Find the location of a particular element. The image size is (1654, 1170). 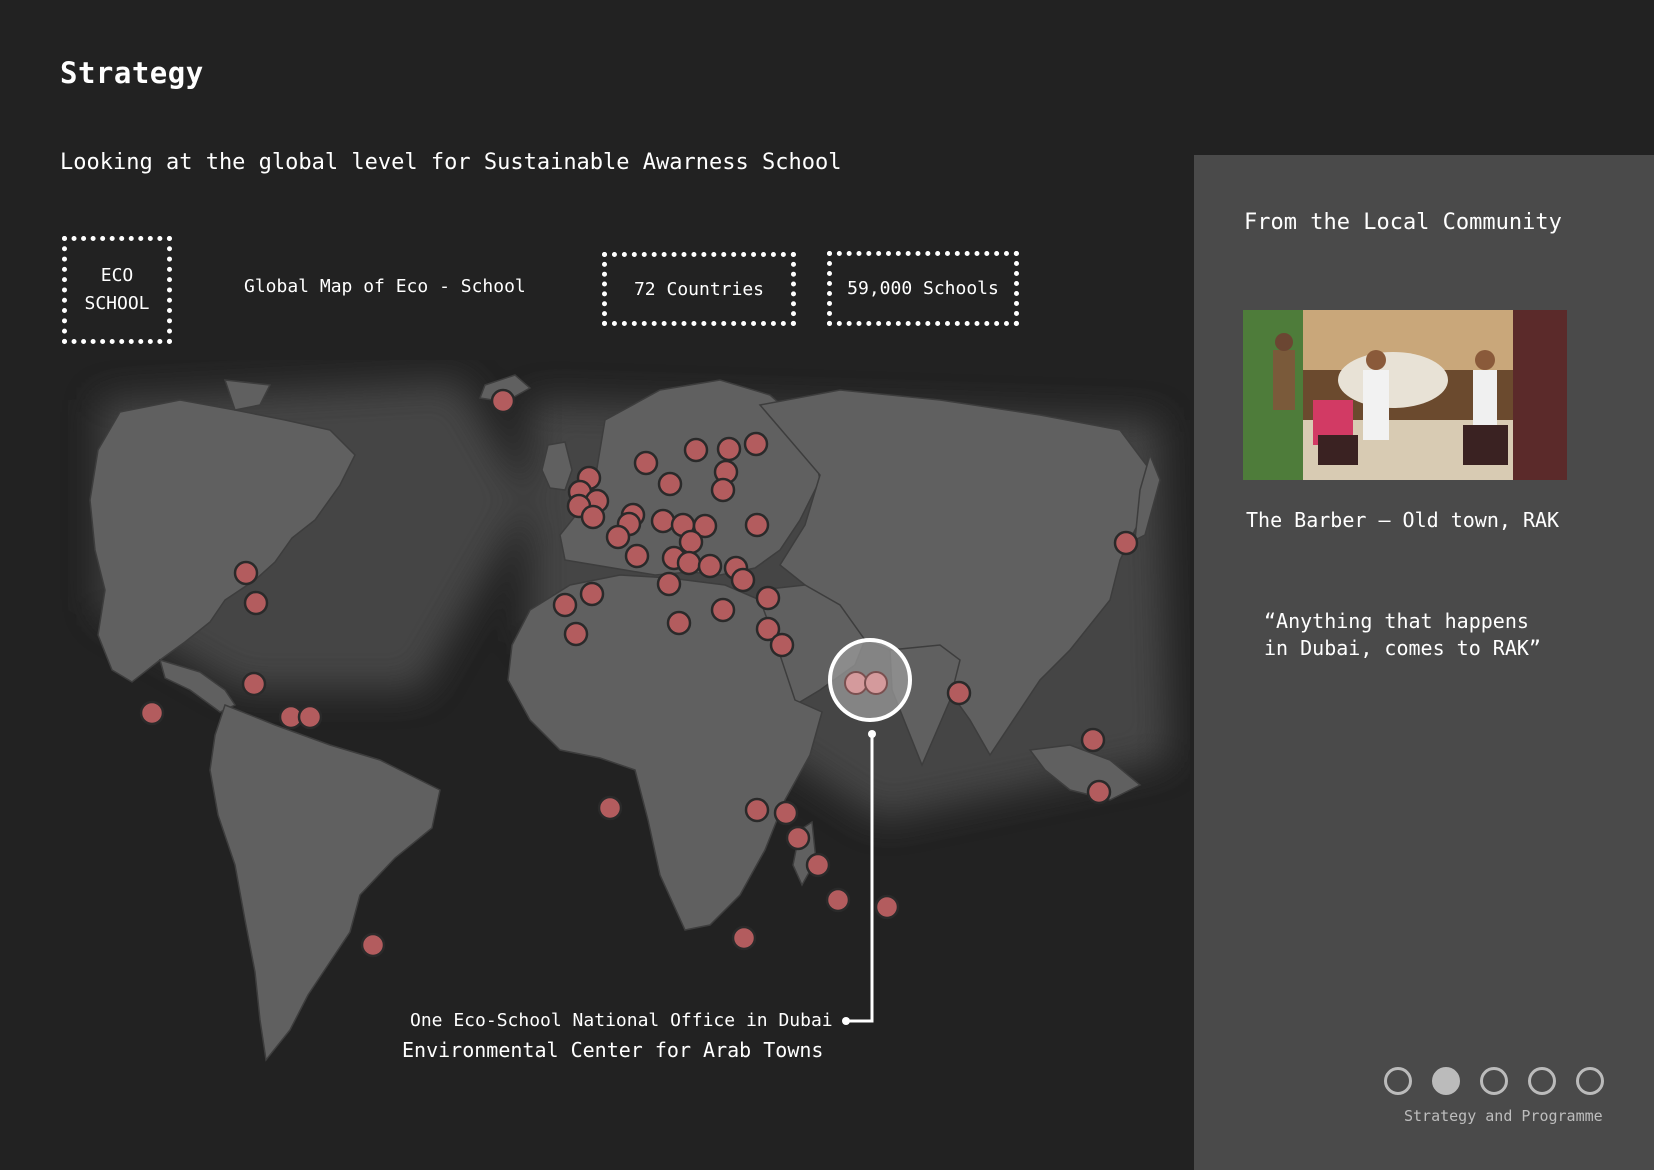

schools-stat: 59,000 Schools is located at coordinates (923, 288).